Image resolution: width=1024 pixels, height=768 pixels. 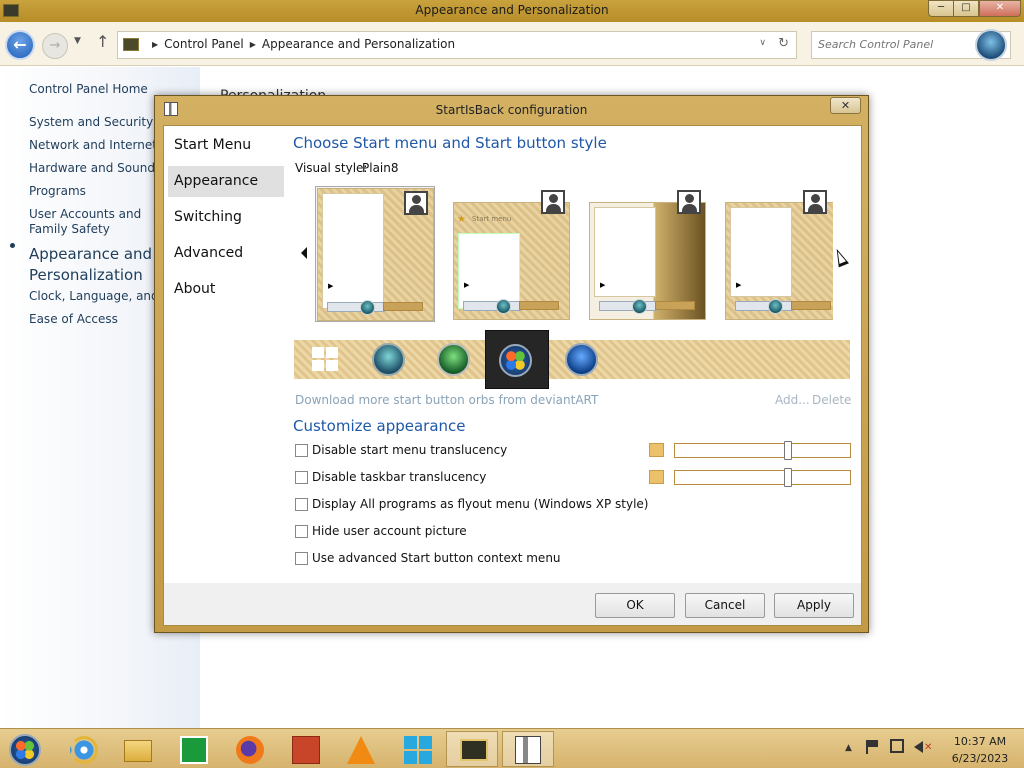 I want to click on tab-appearance: Appearance, so click(x=226, y=181).